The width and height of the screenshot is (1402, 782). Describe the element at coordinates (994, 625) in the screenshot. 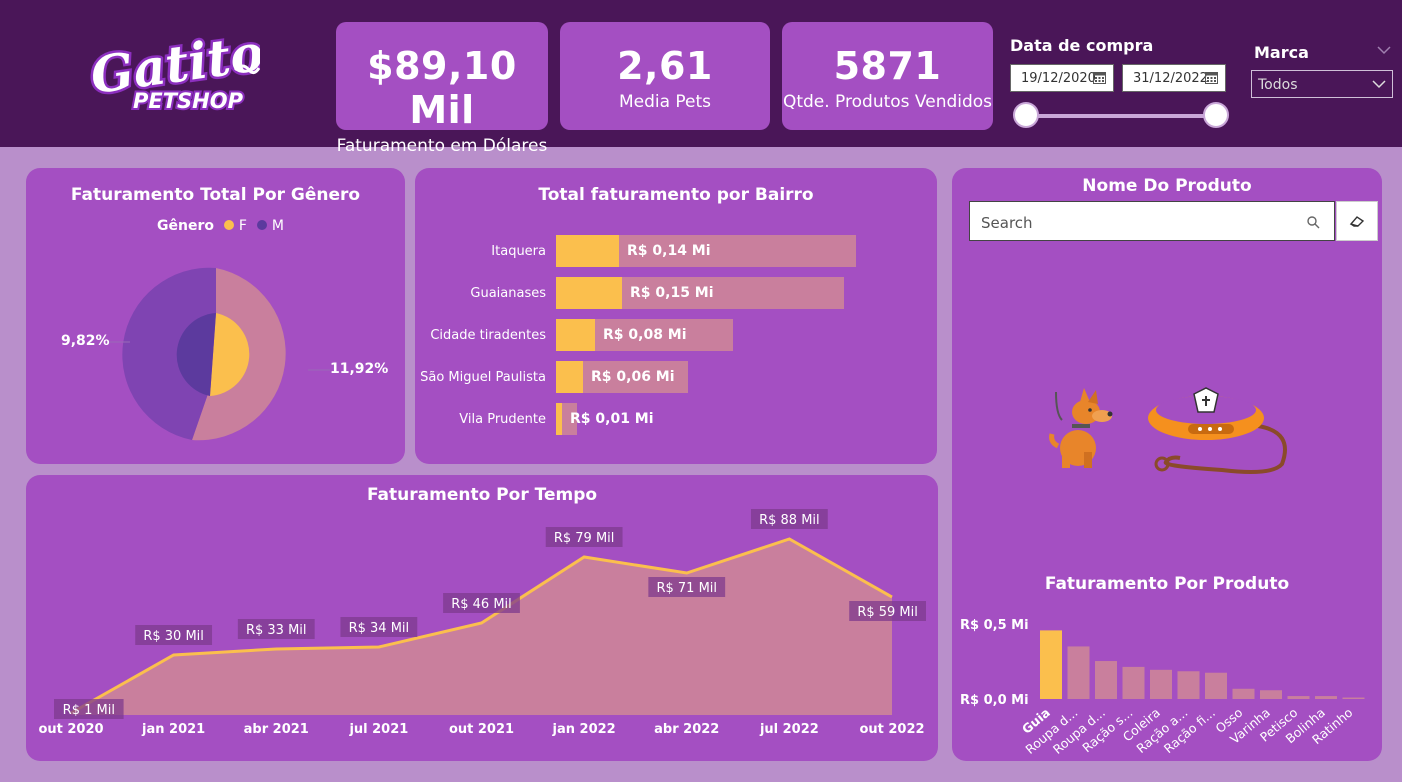

I see `y-tick-label: R$ 0,5 Mi` at that location.